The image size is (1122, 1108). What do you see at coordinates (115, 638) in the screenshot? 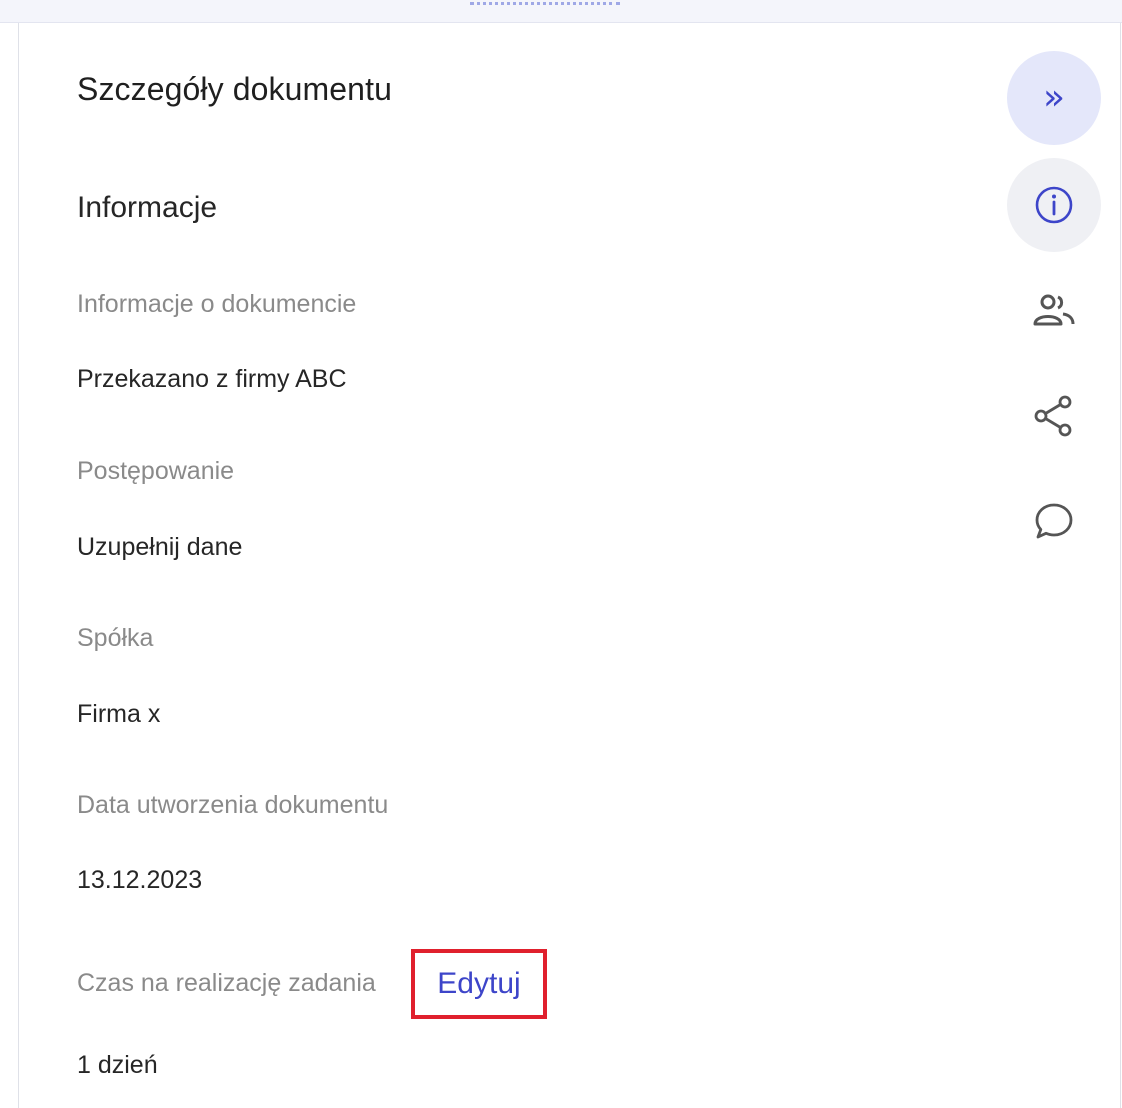
I see `field-label-company: Spółka` at bounding box center [115, 638].